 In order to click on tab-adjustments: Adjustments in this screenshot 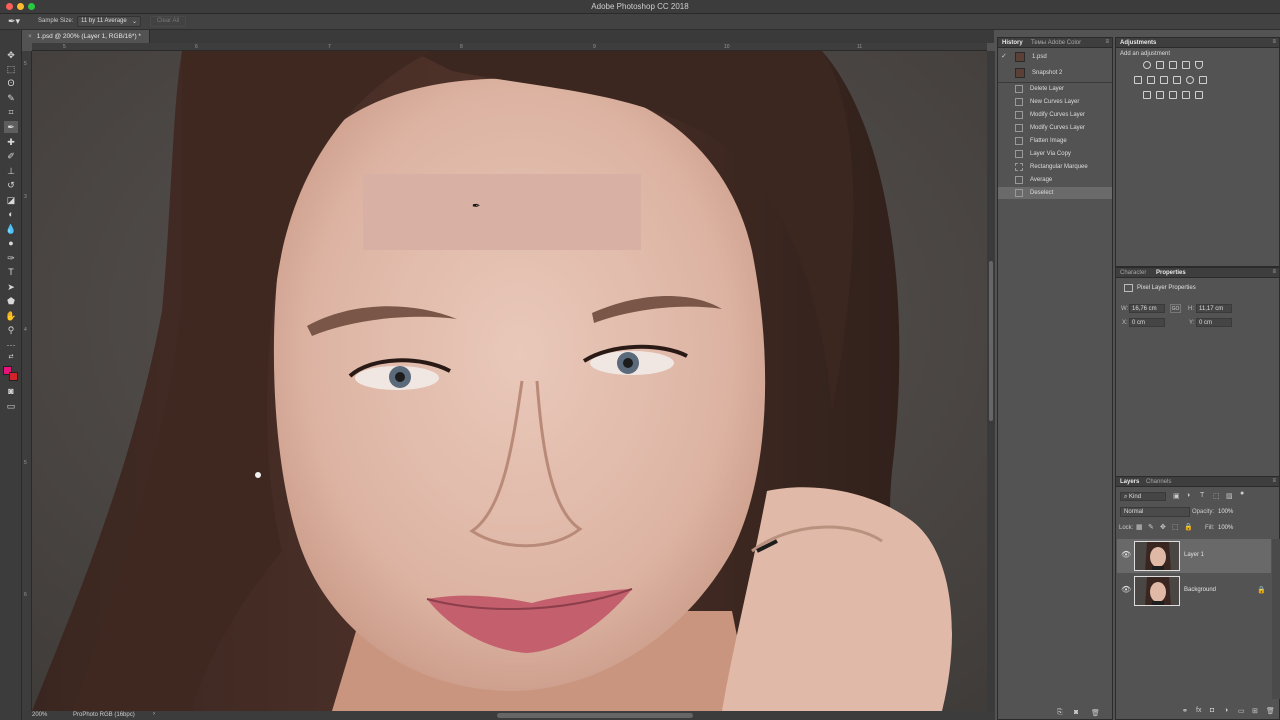, I will do `click(1138, 43)`.